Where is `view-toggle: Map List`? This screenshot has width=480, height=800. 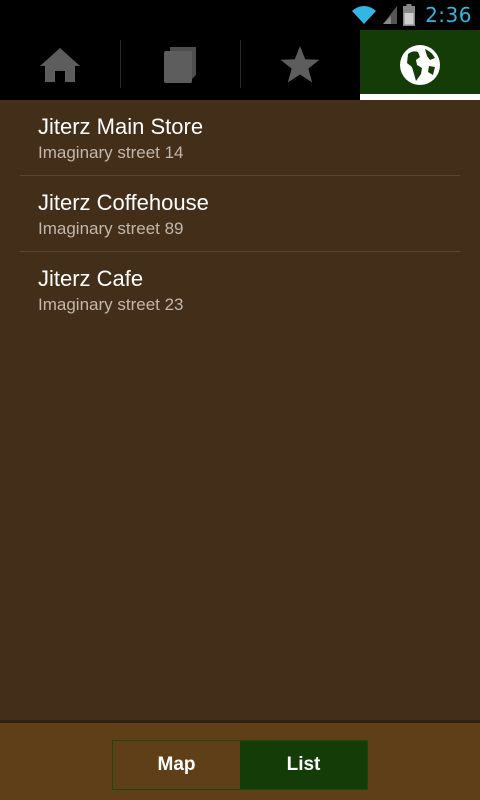 view-toggle: Map List is located at coordinates (240, 765).